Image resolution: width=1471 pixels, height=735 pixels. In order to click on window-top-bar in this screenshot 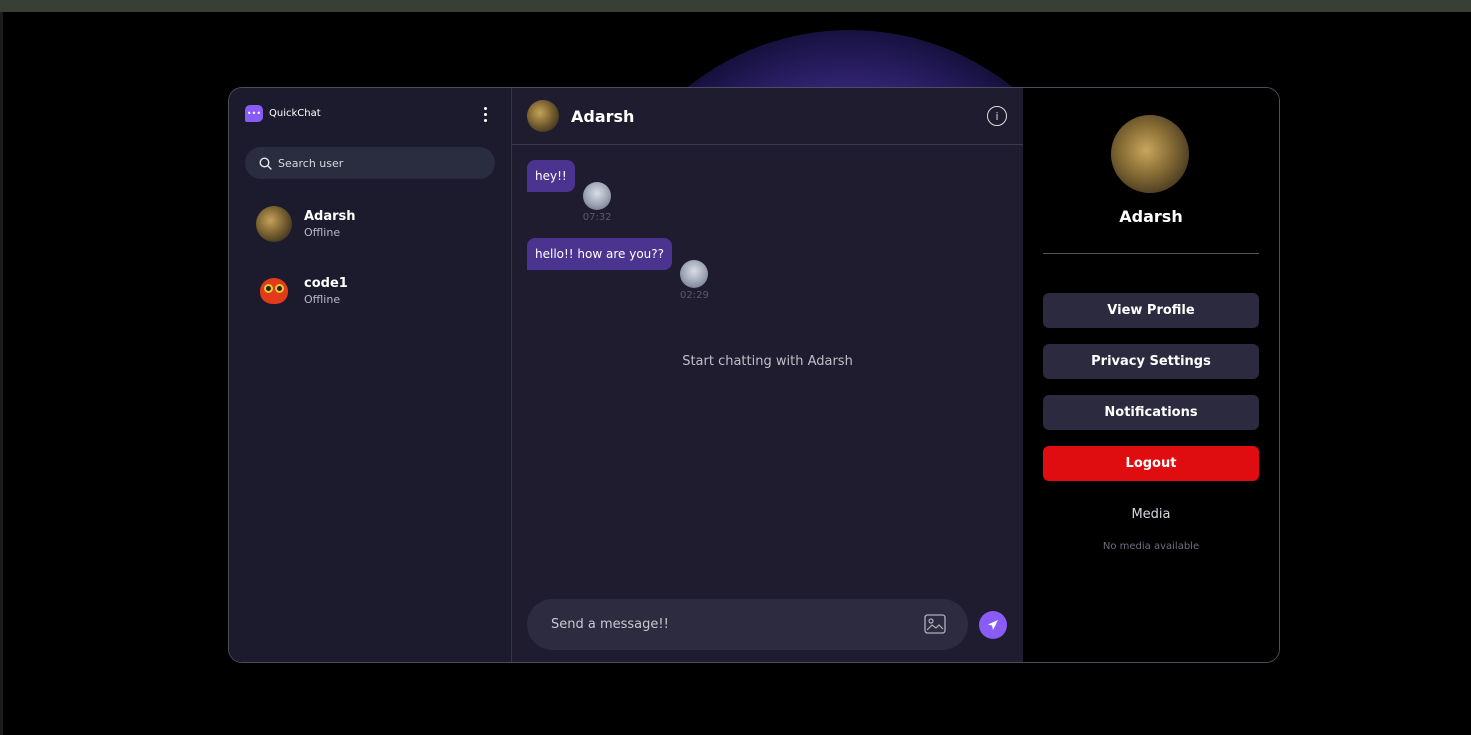, I will do `click(735, 6)`.